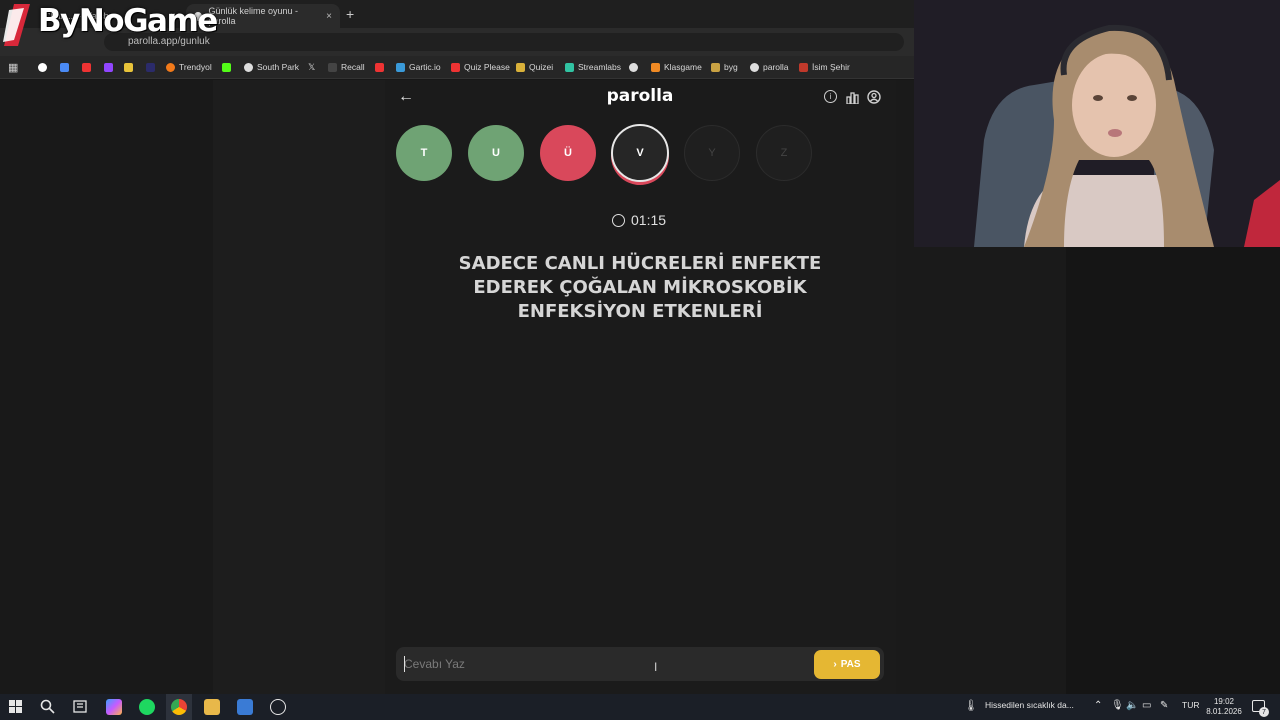 The height and width of the screenshot is (720, 1280). Describe the element at coordinates (346, 67) in the screenshot. I see `bookmark-recall: Recall` at that location.